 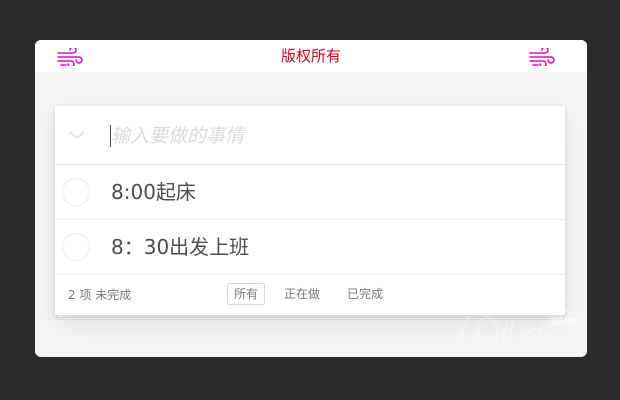 What do you see at coordinates (77, 135) in the screenshot?
I see `chevron-down-icon` at bounding box center [77, 135].